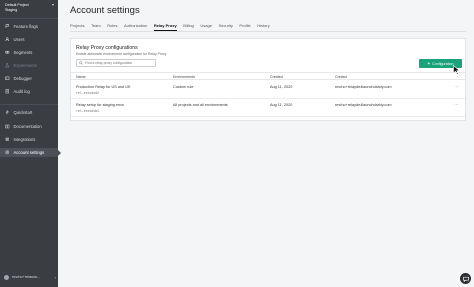  What do you see at coordinates (7, 139) in the screenshot?
I see `integrations-icon` at bounding box center [7, 139].